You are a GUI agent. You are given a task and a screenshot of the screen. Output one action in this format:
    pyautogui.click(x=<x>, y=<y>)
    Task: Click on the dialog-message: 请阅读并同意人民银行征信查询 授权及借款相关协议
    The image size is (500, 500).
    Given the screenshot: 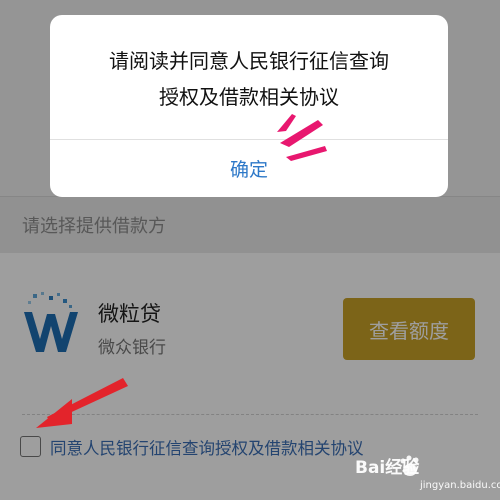 What is the action you would take?
    pyautogui.click(x=249, y=79)
    